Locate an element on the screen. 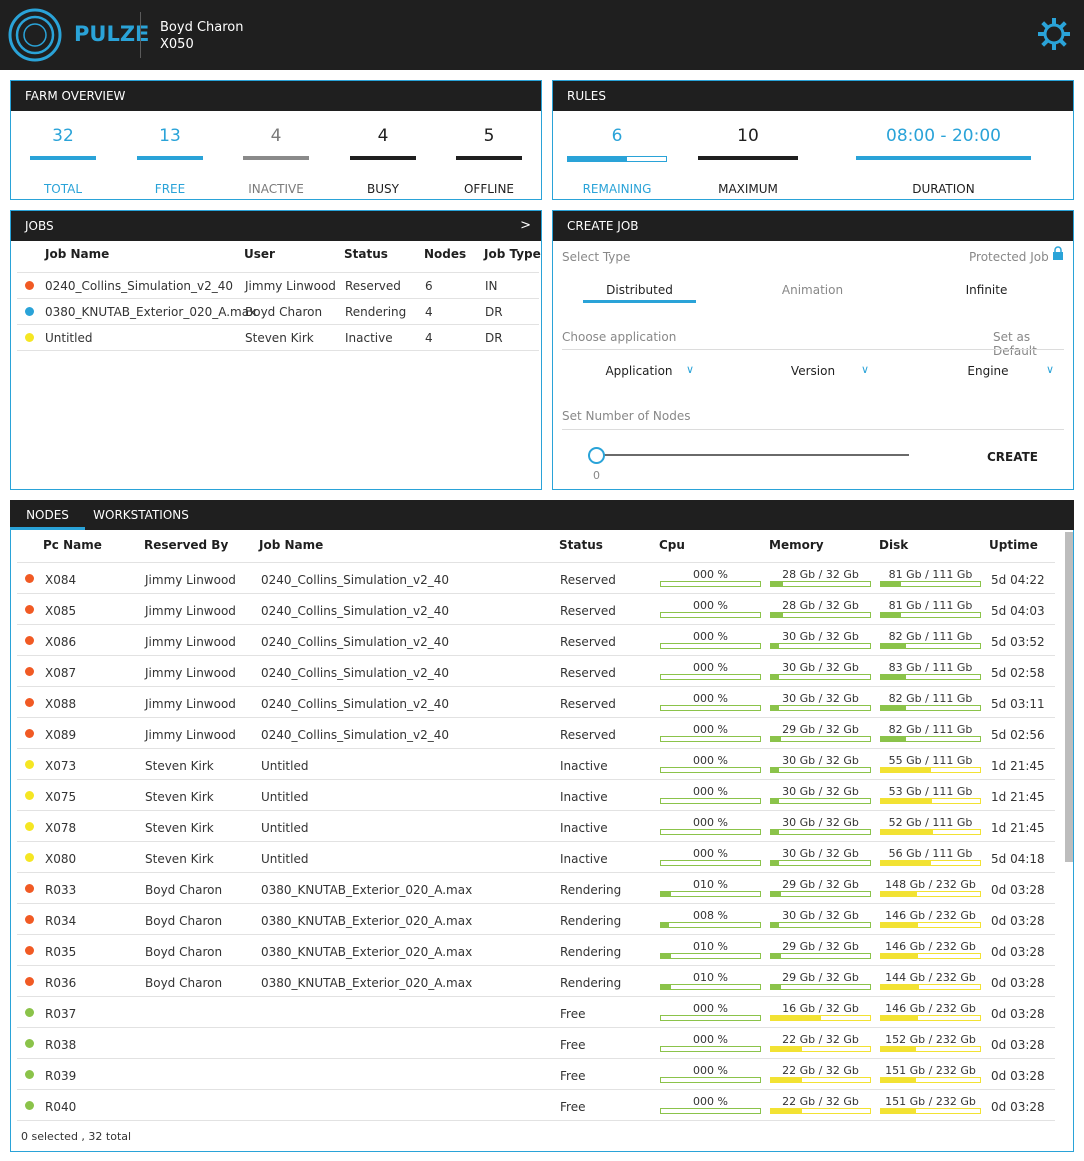 The width and height of the screenshot is (1084, 1161). jobs-col-status: Status is located at coordinates (366, 254).